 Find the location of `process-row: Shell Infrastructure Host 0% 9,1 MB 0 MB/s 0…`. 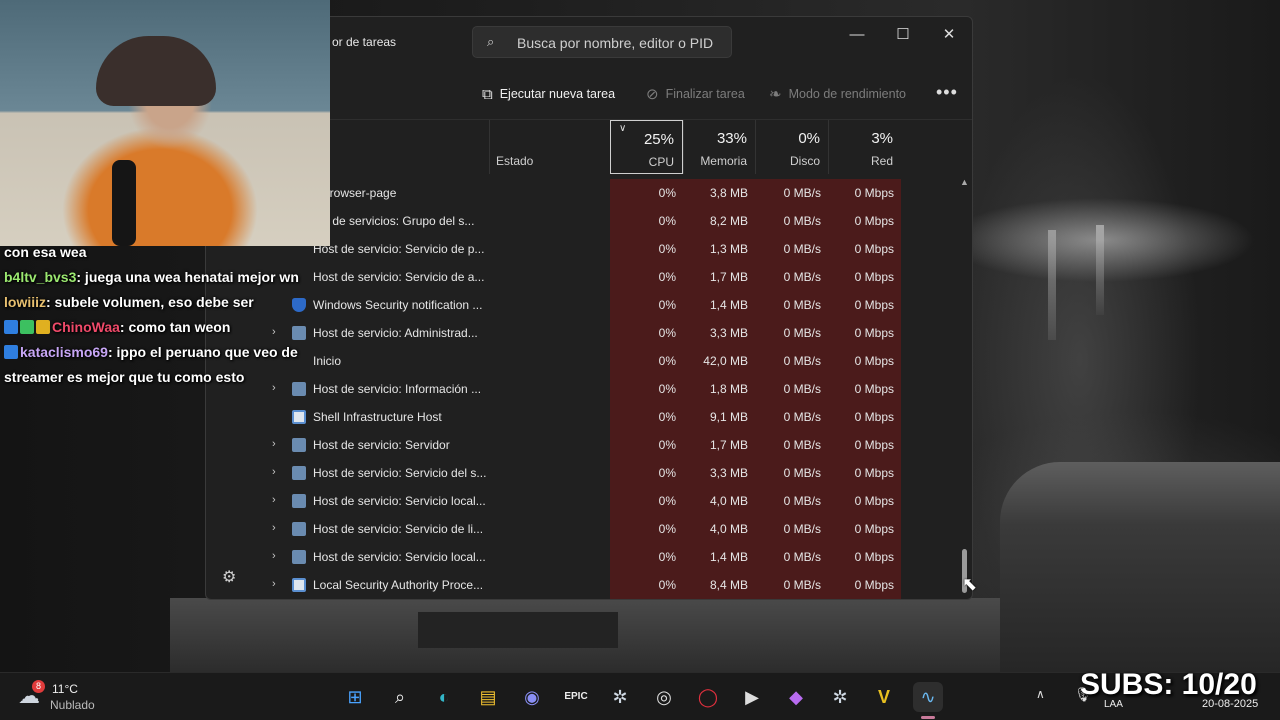

process-row: Shell Infrastructure Host 0% 9,1 MB 0 MB/s 0… is located at coordinates (576, 417).